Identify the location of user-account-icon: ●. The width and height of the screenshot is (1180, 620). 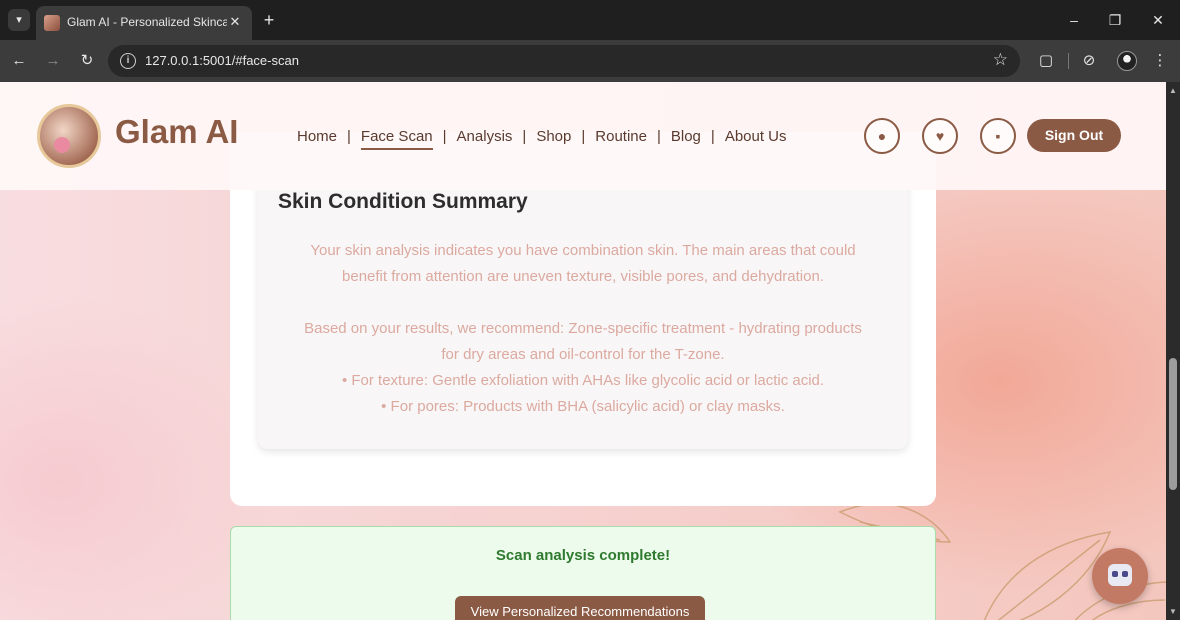
(882, 136).